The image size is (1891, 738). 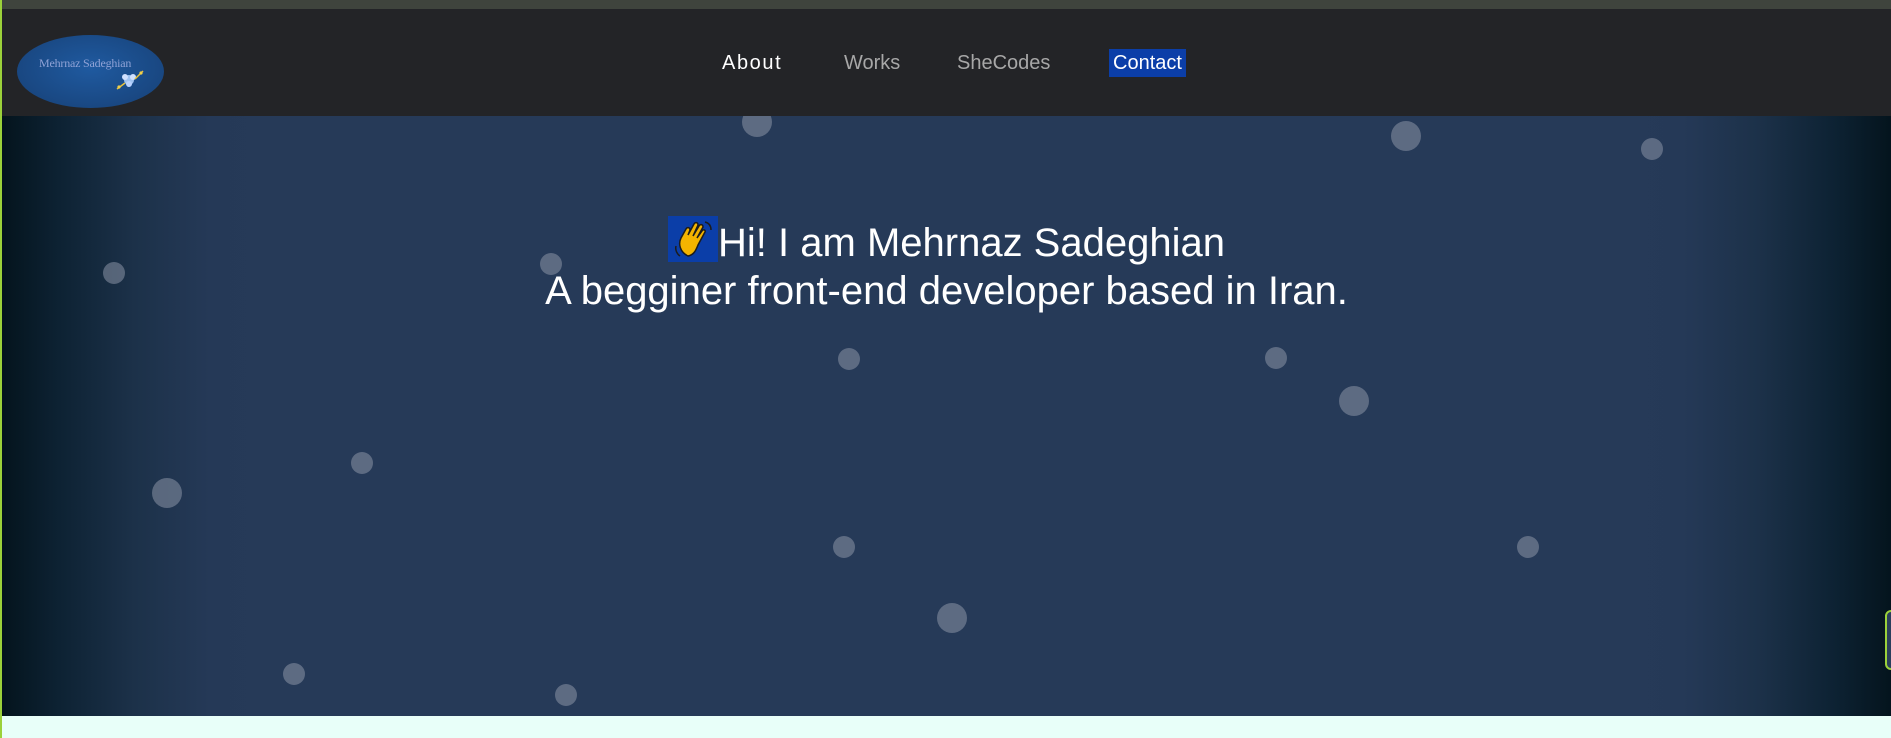 I want to click on greeting-text: Hi! I am Mehrnaz Sadeghian, so click(x=971, y=243).